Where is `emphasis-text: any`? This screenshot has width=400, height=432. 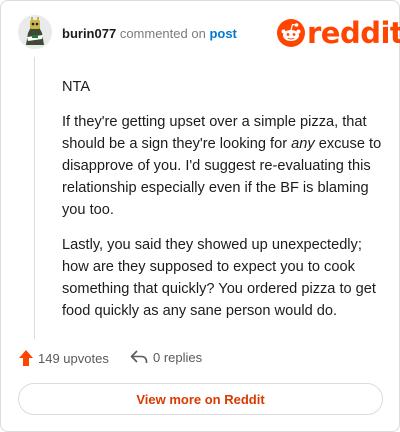 emphasis-text: any is located at coordinates (303, 144).